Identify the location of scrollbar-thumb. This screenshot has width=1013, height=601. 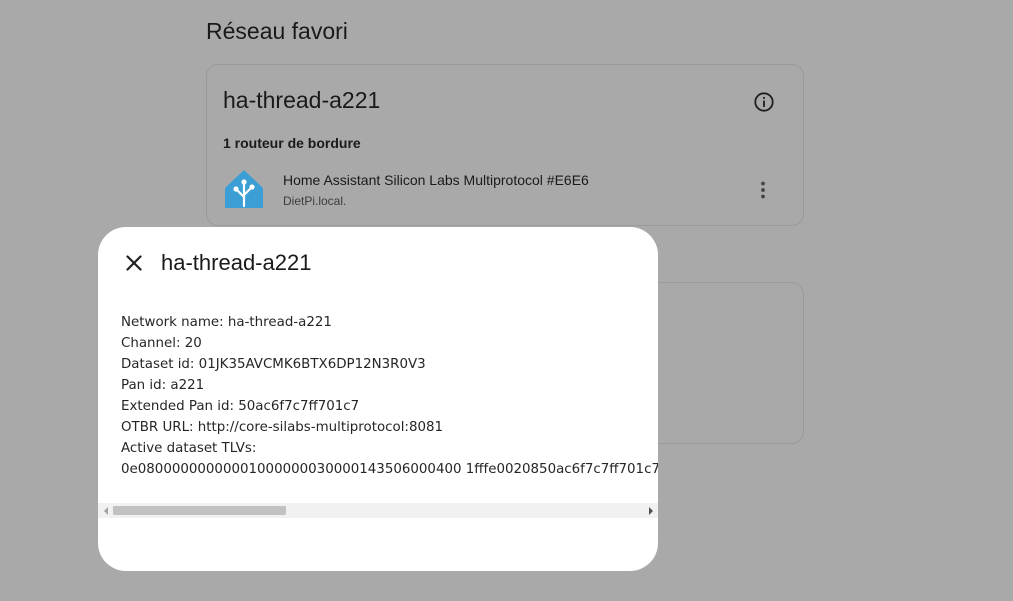
(199, 510).